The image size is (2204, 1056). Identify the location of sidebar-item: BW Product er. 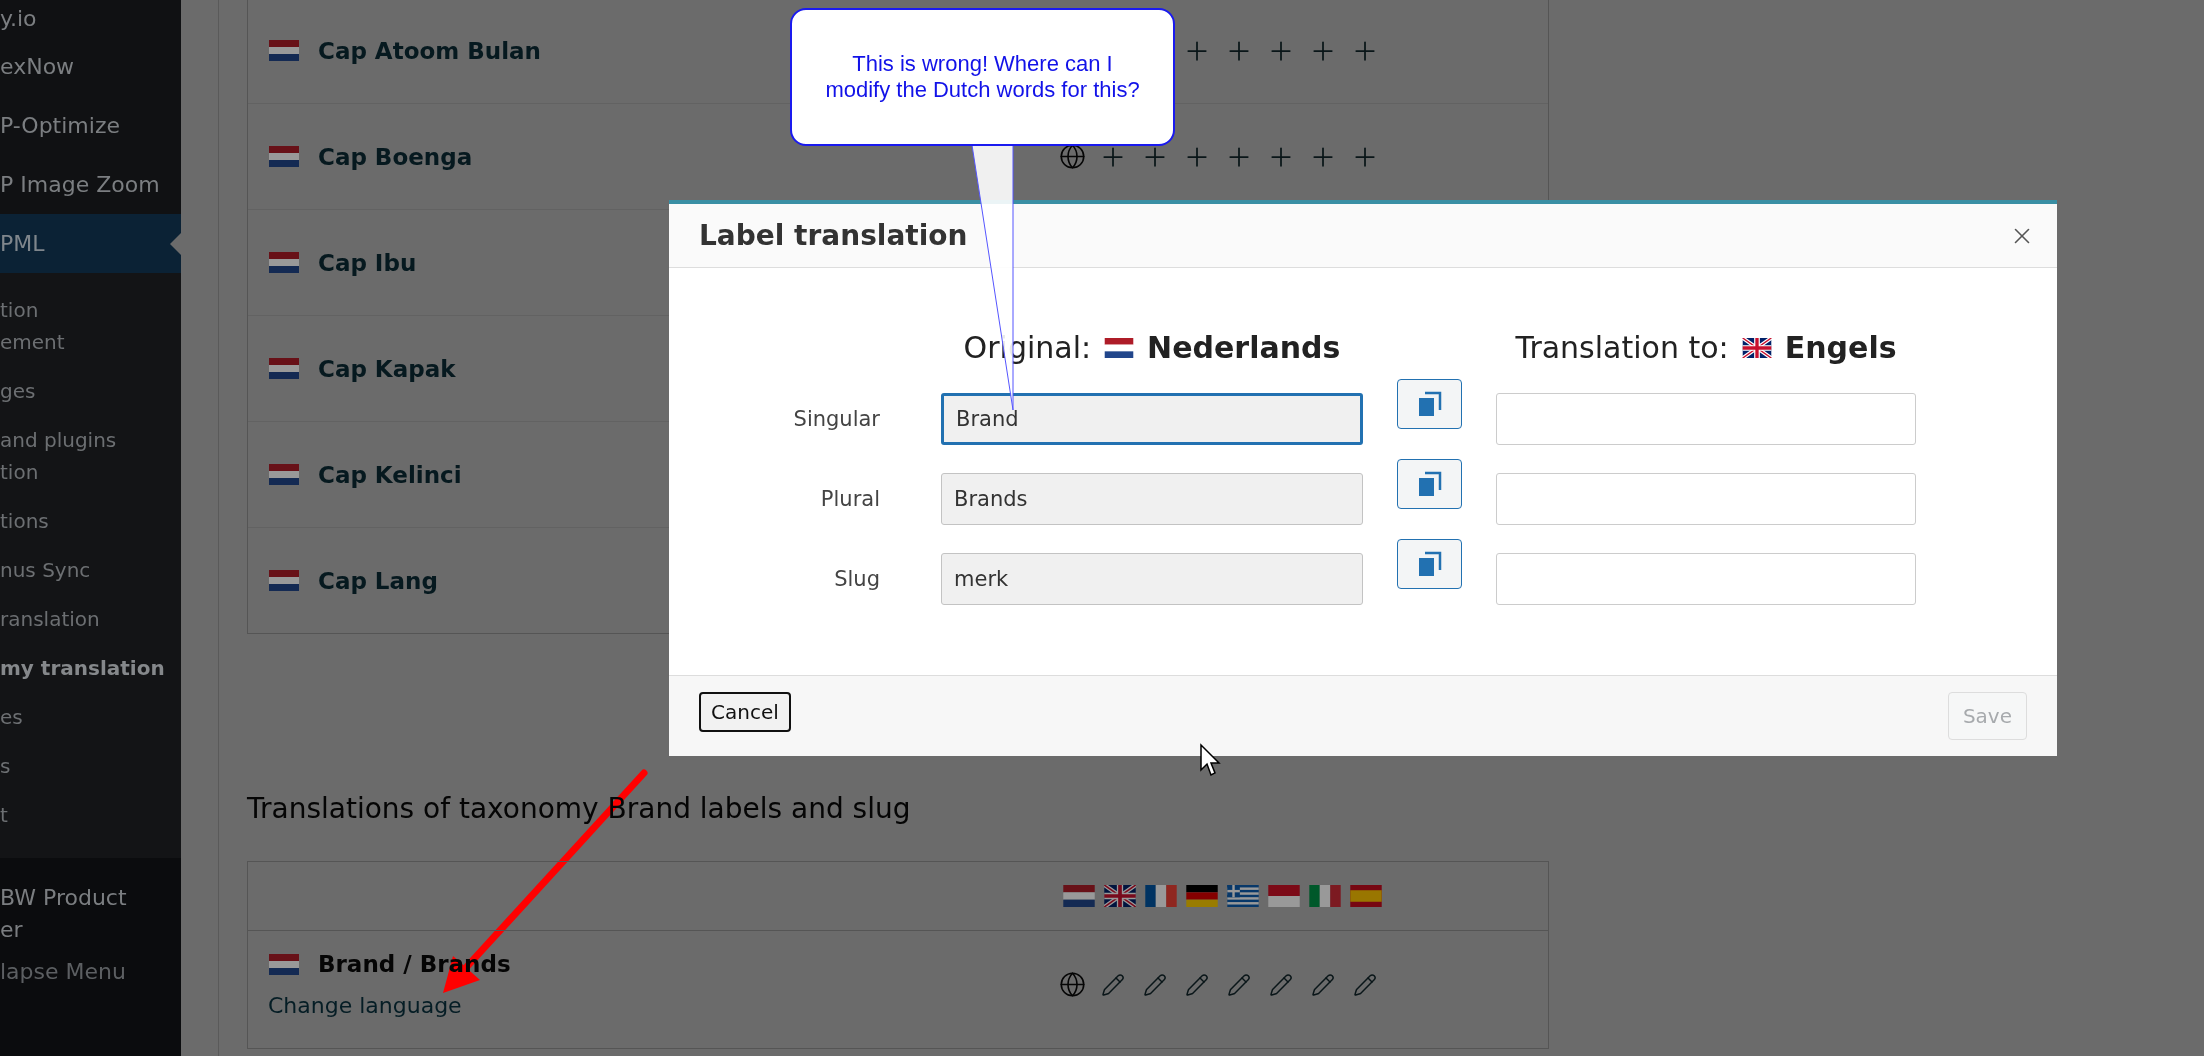
(90, 902).